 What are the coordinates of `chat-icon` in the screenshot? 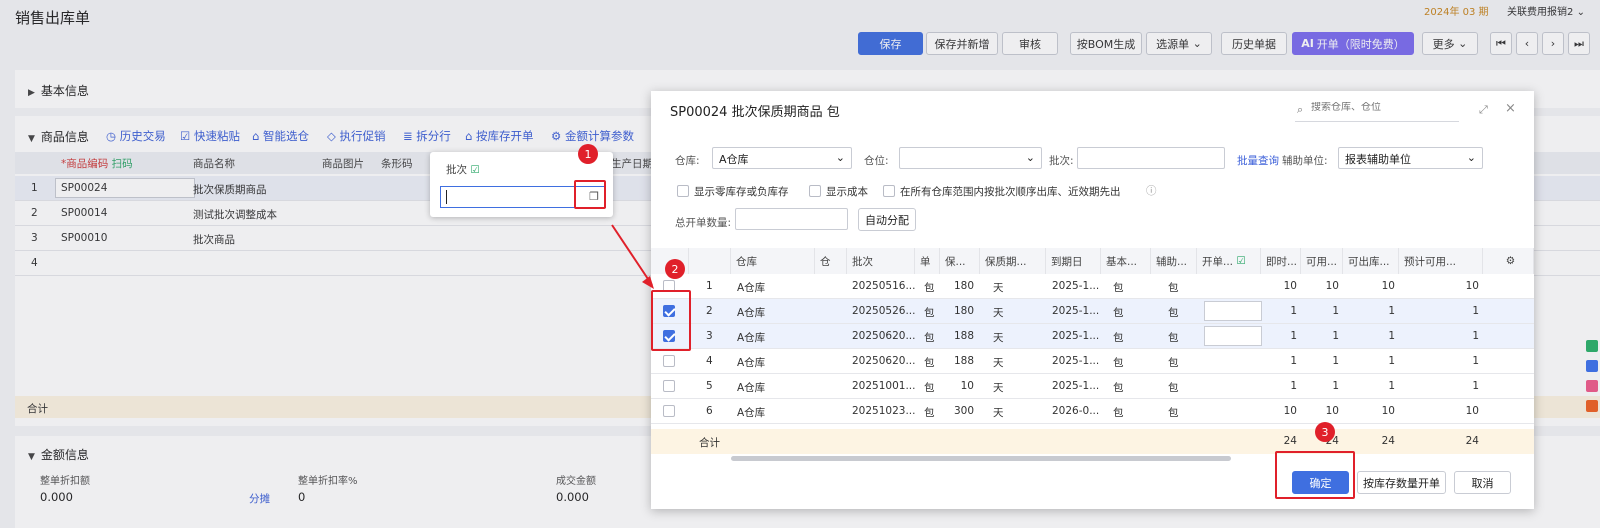 It's located at (1592, 346).